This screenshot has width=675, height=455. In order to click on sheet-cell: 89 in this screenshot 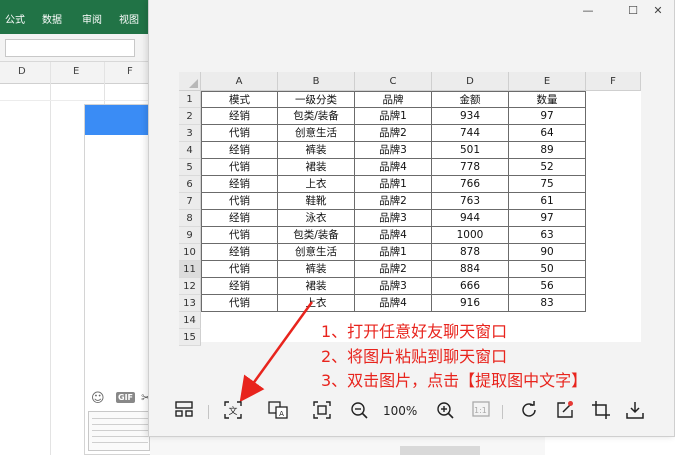, I will do `click(547, 150)`.